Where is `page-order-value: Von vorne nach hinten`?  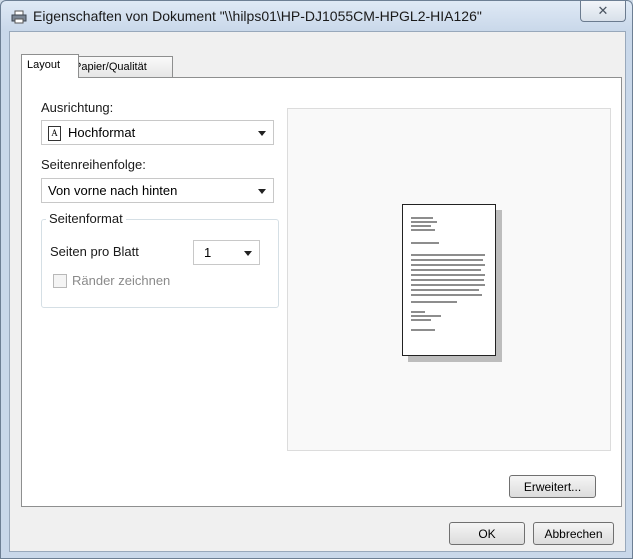 page-order-value: Von vorne nach hinten is located at coordinates (113, 190).